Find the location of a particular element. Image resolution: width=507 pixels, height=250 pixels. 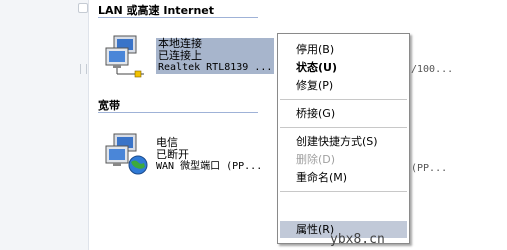

menu-item-disable: 停用(B) is located at coordinates (343, 49).